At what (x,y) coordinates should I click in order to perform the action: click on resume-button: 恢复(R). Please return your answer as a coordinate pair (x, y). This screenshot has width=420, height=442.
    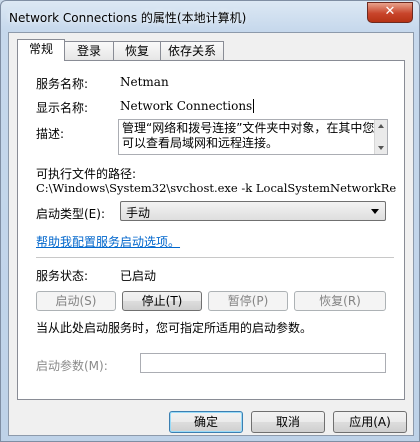
    Looking at the image, I should click on (340, 301).